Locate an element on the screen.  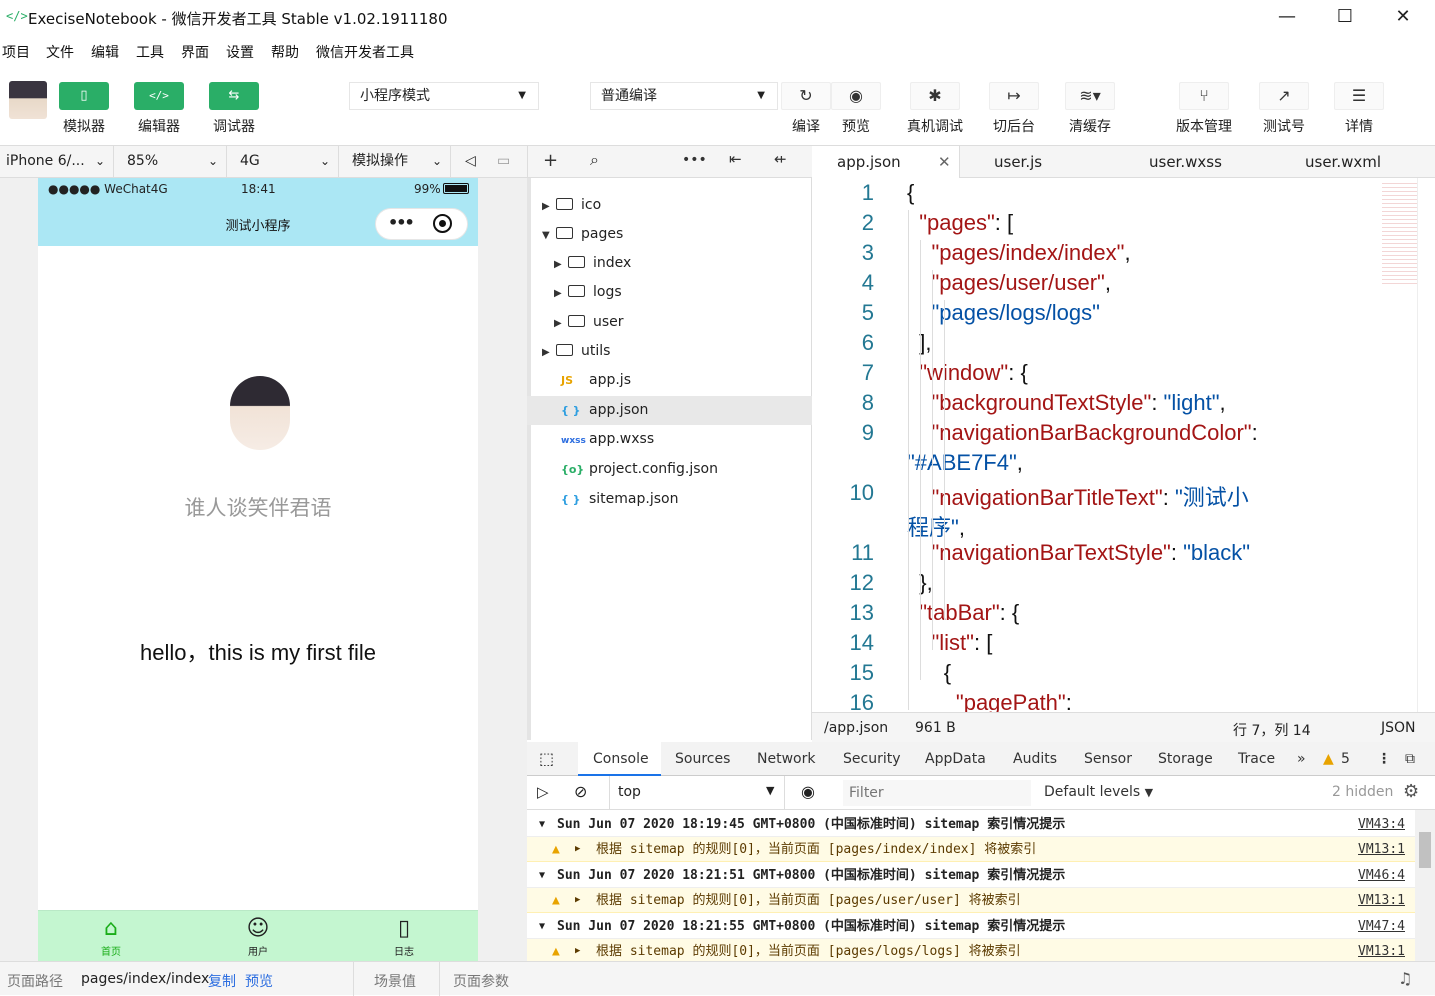
gear-icon: ⚙ is located at coordinates (1411, 791).